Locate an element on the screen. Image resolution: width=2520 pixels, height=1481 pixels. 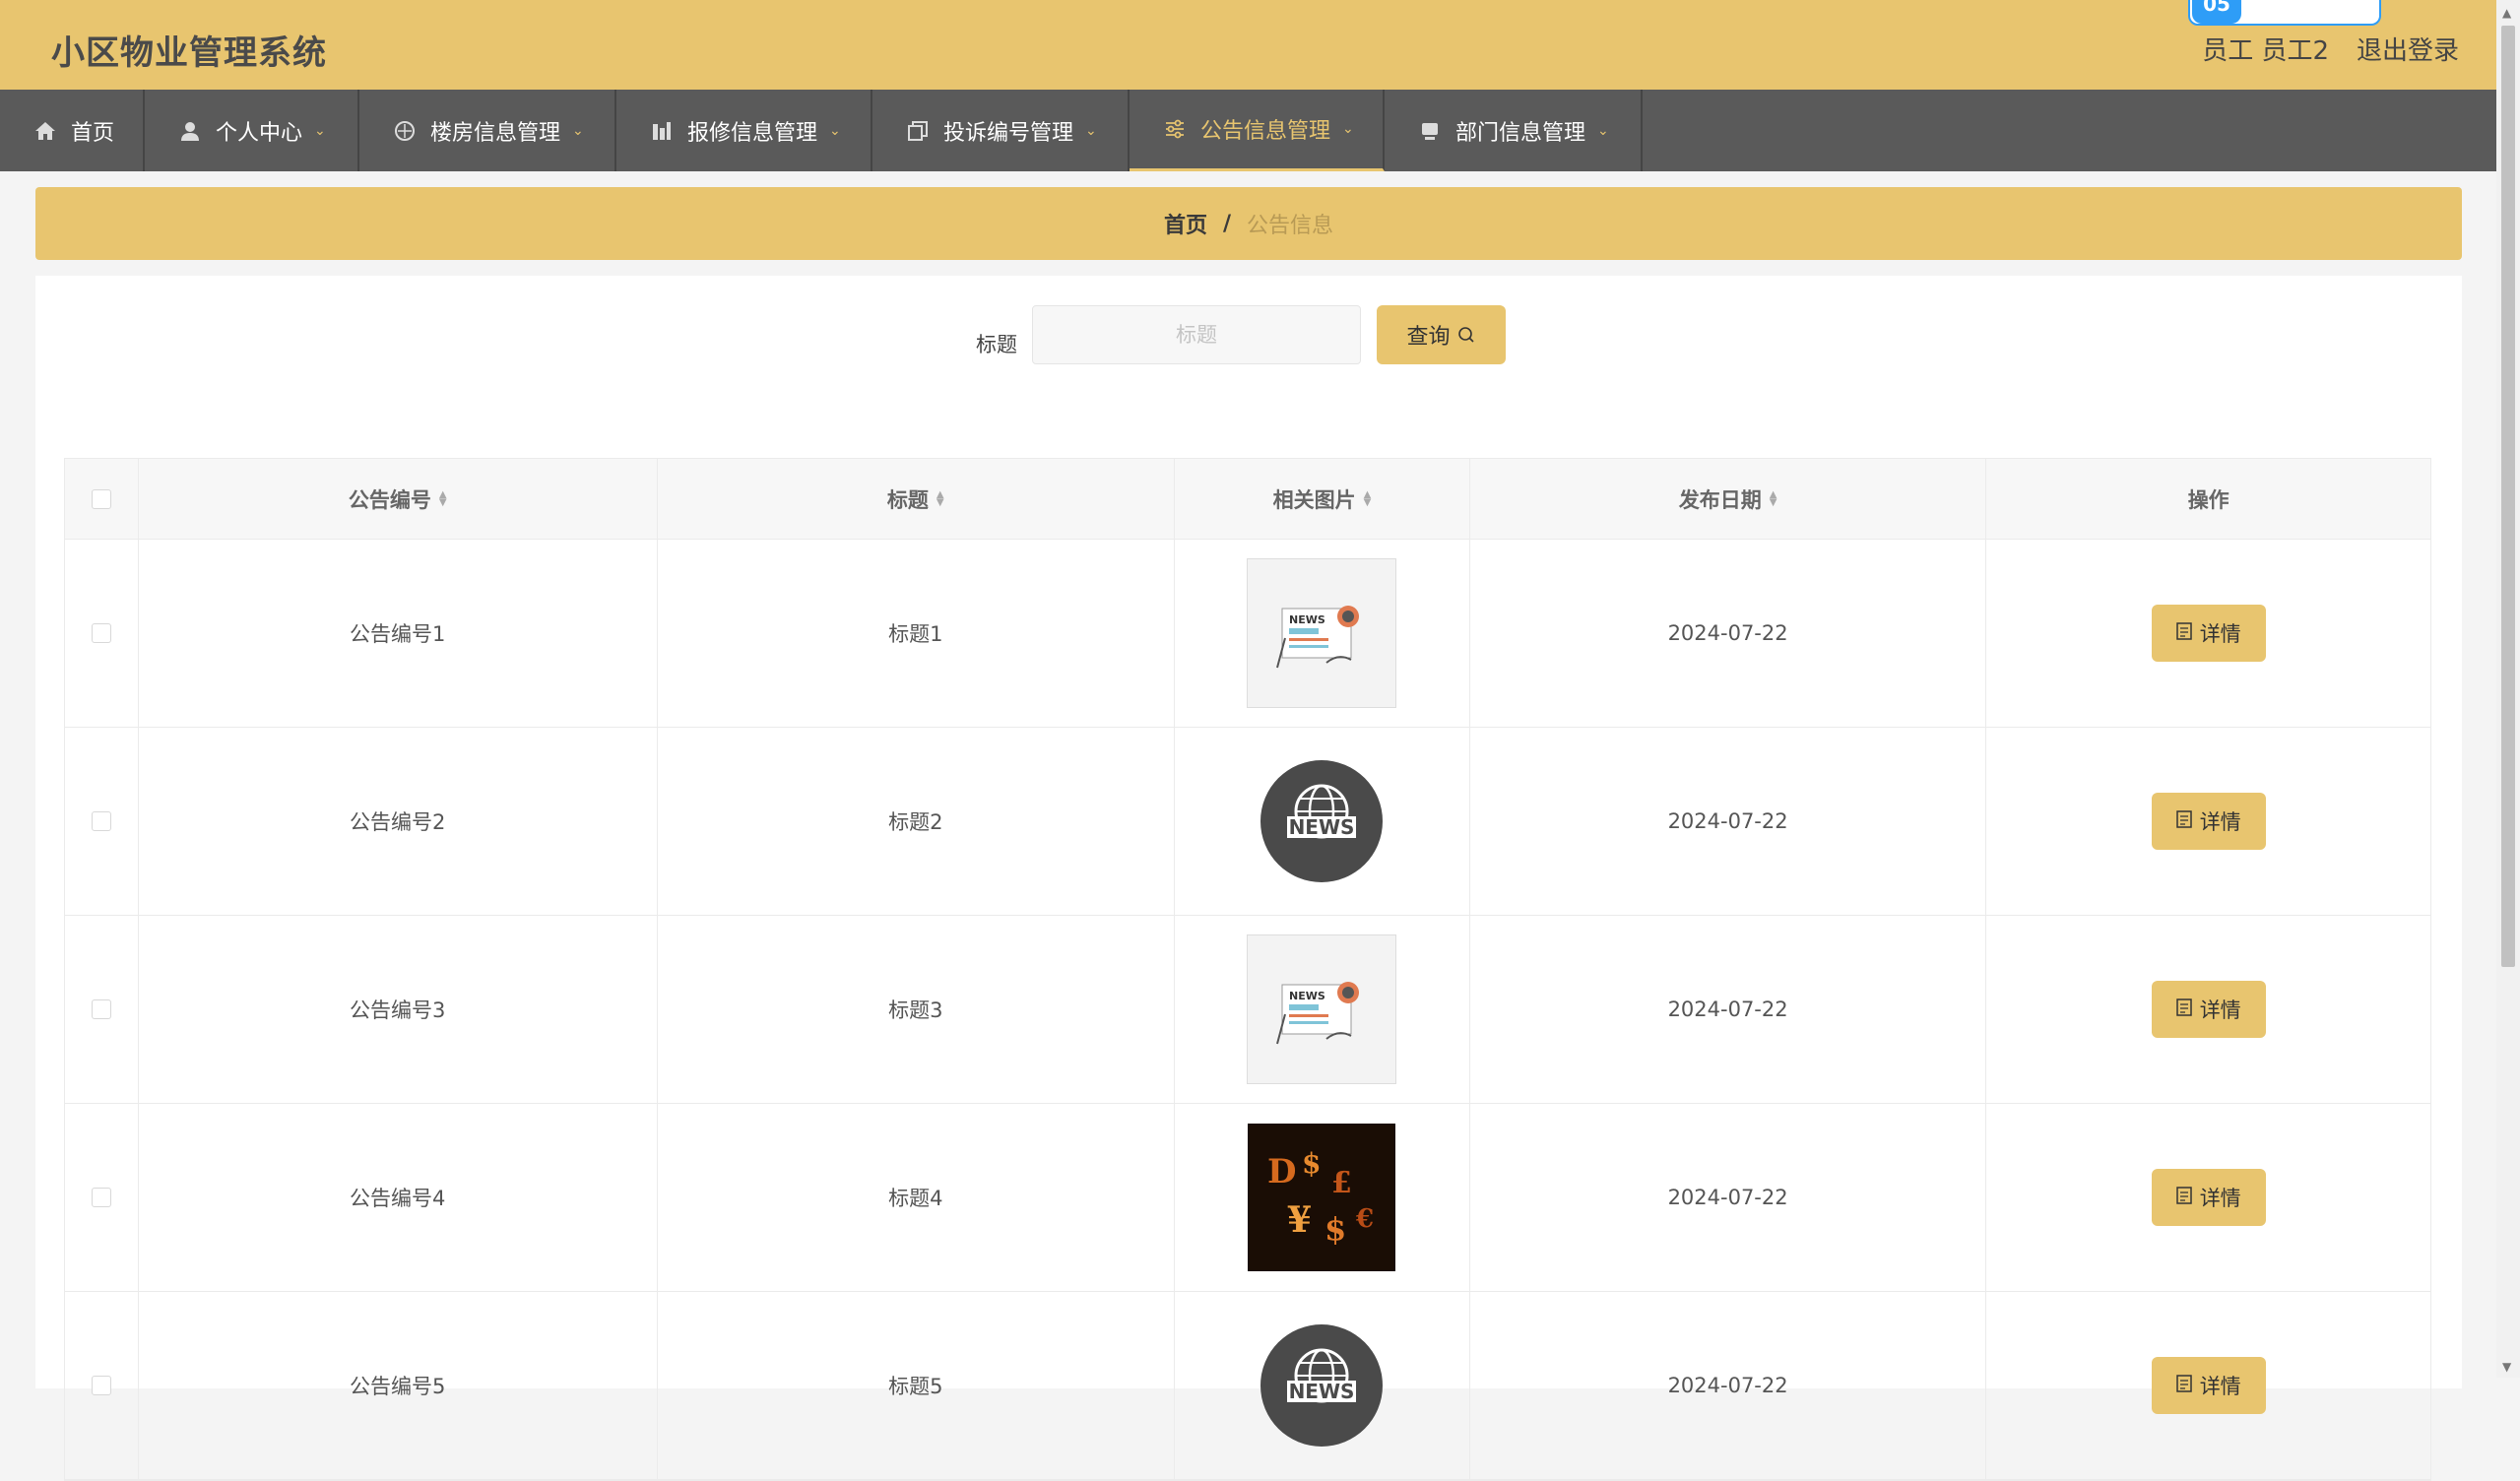
search-button-label: 查询 is located at coordinates (1428, 337).